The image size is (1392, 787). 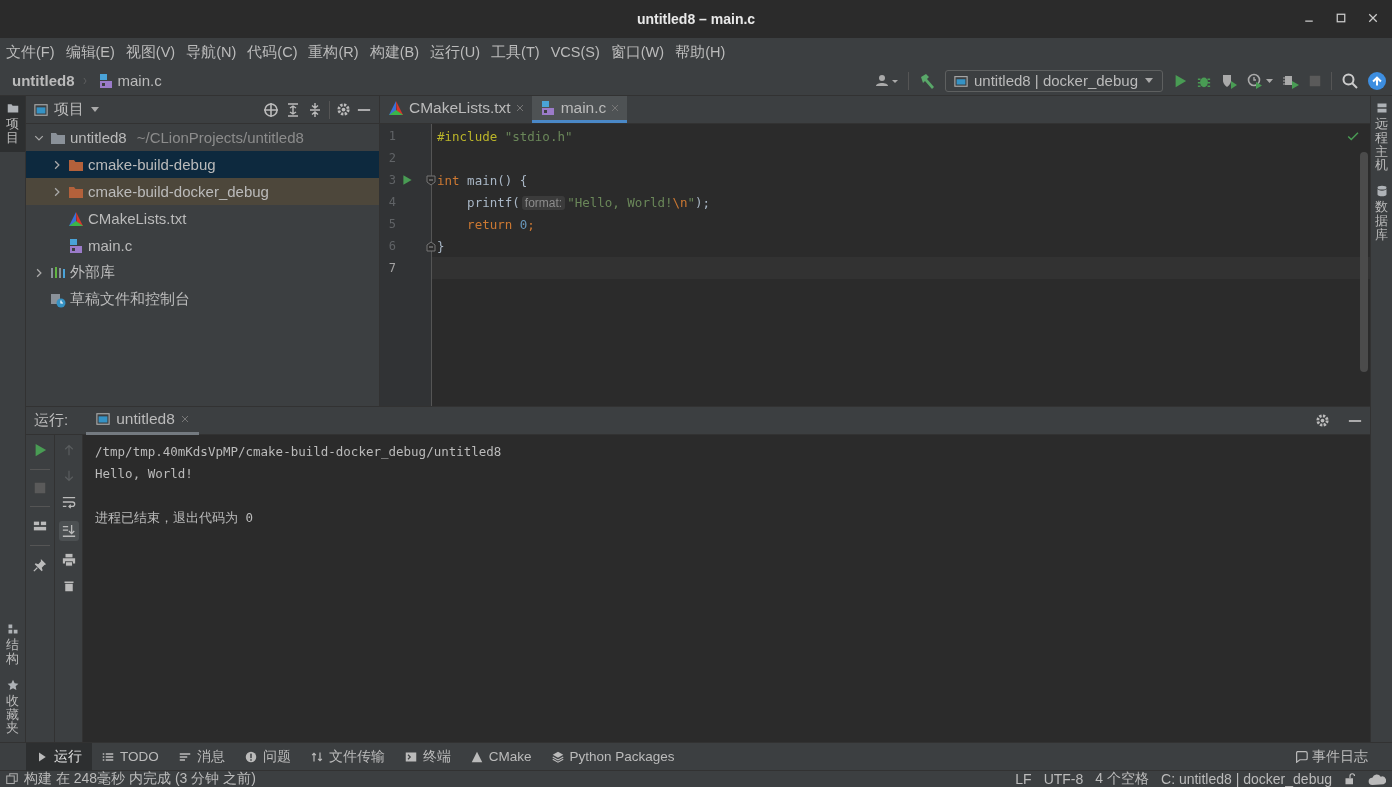 What do you see at coordinates (42, 756) in the screenshot?
I see `play-icon` at bounding box center [42, 756].